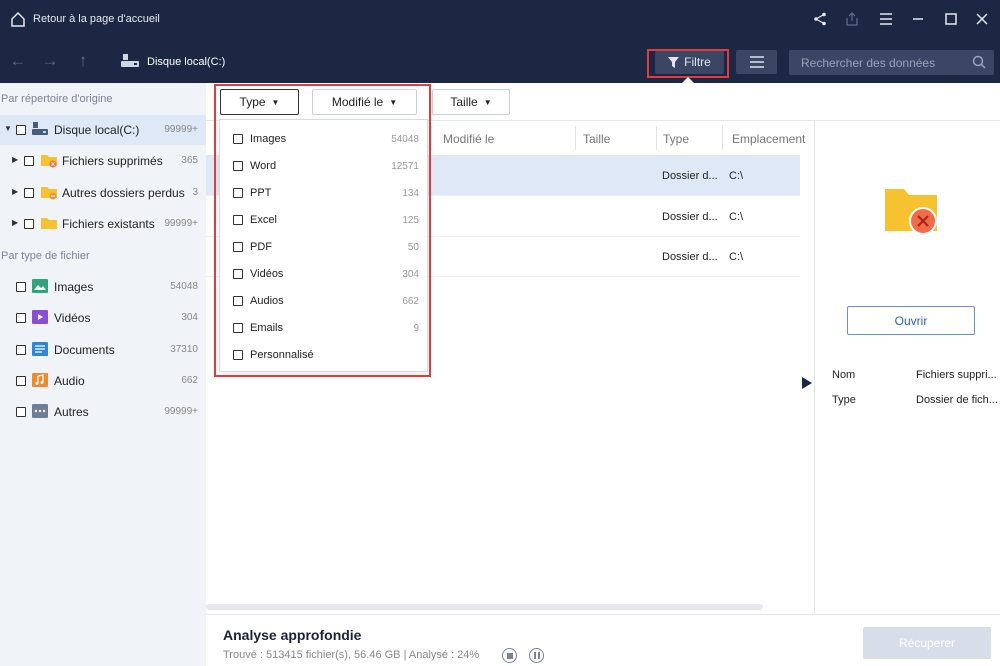  What do you see at coordinates (40, 380) in the screenshot?
I see `audio-type-icon` at bounding box center [40, 380].